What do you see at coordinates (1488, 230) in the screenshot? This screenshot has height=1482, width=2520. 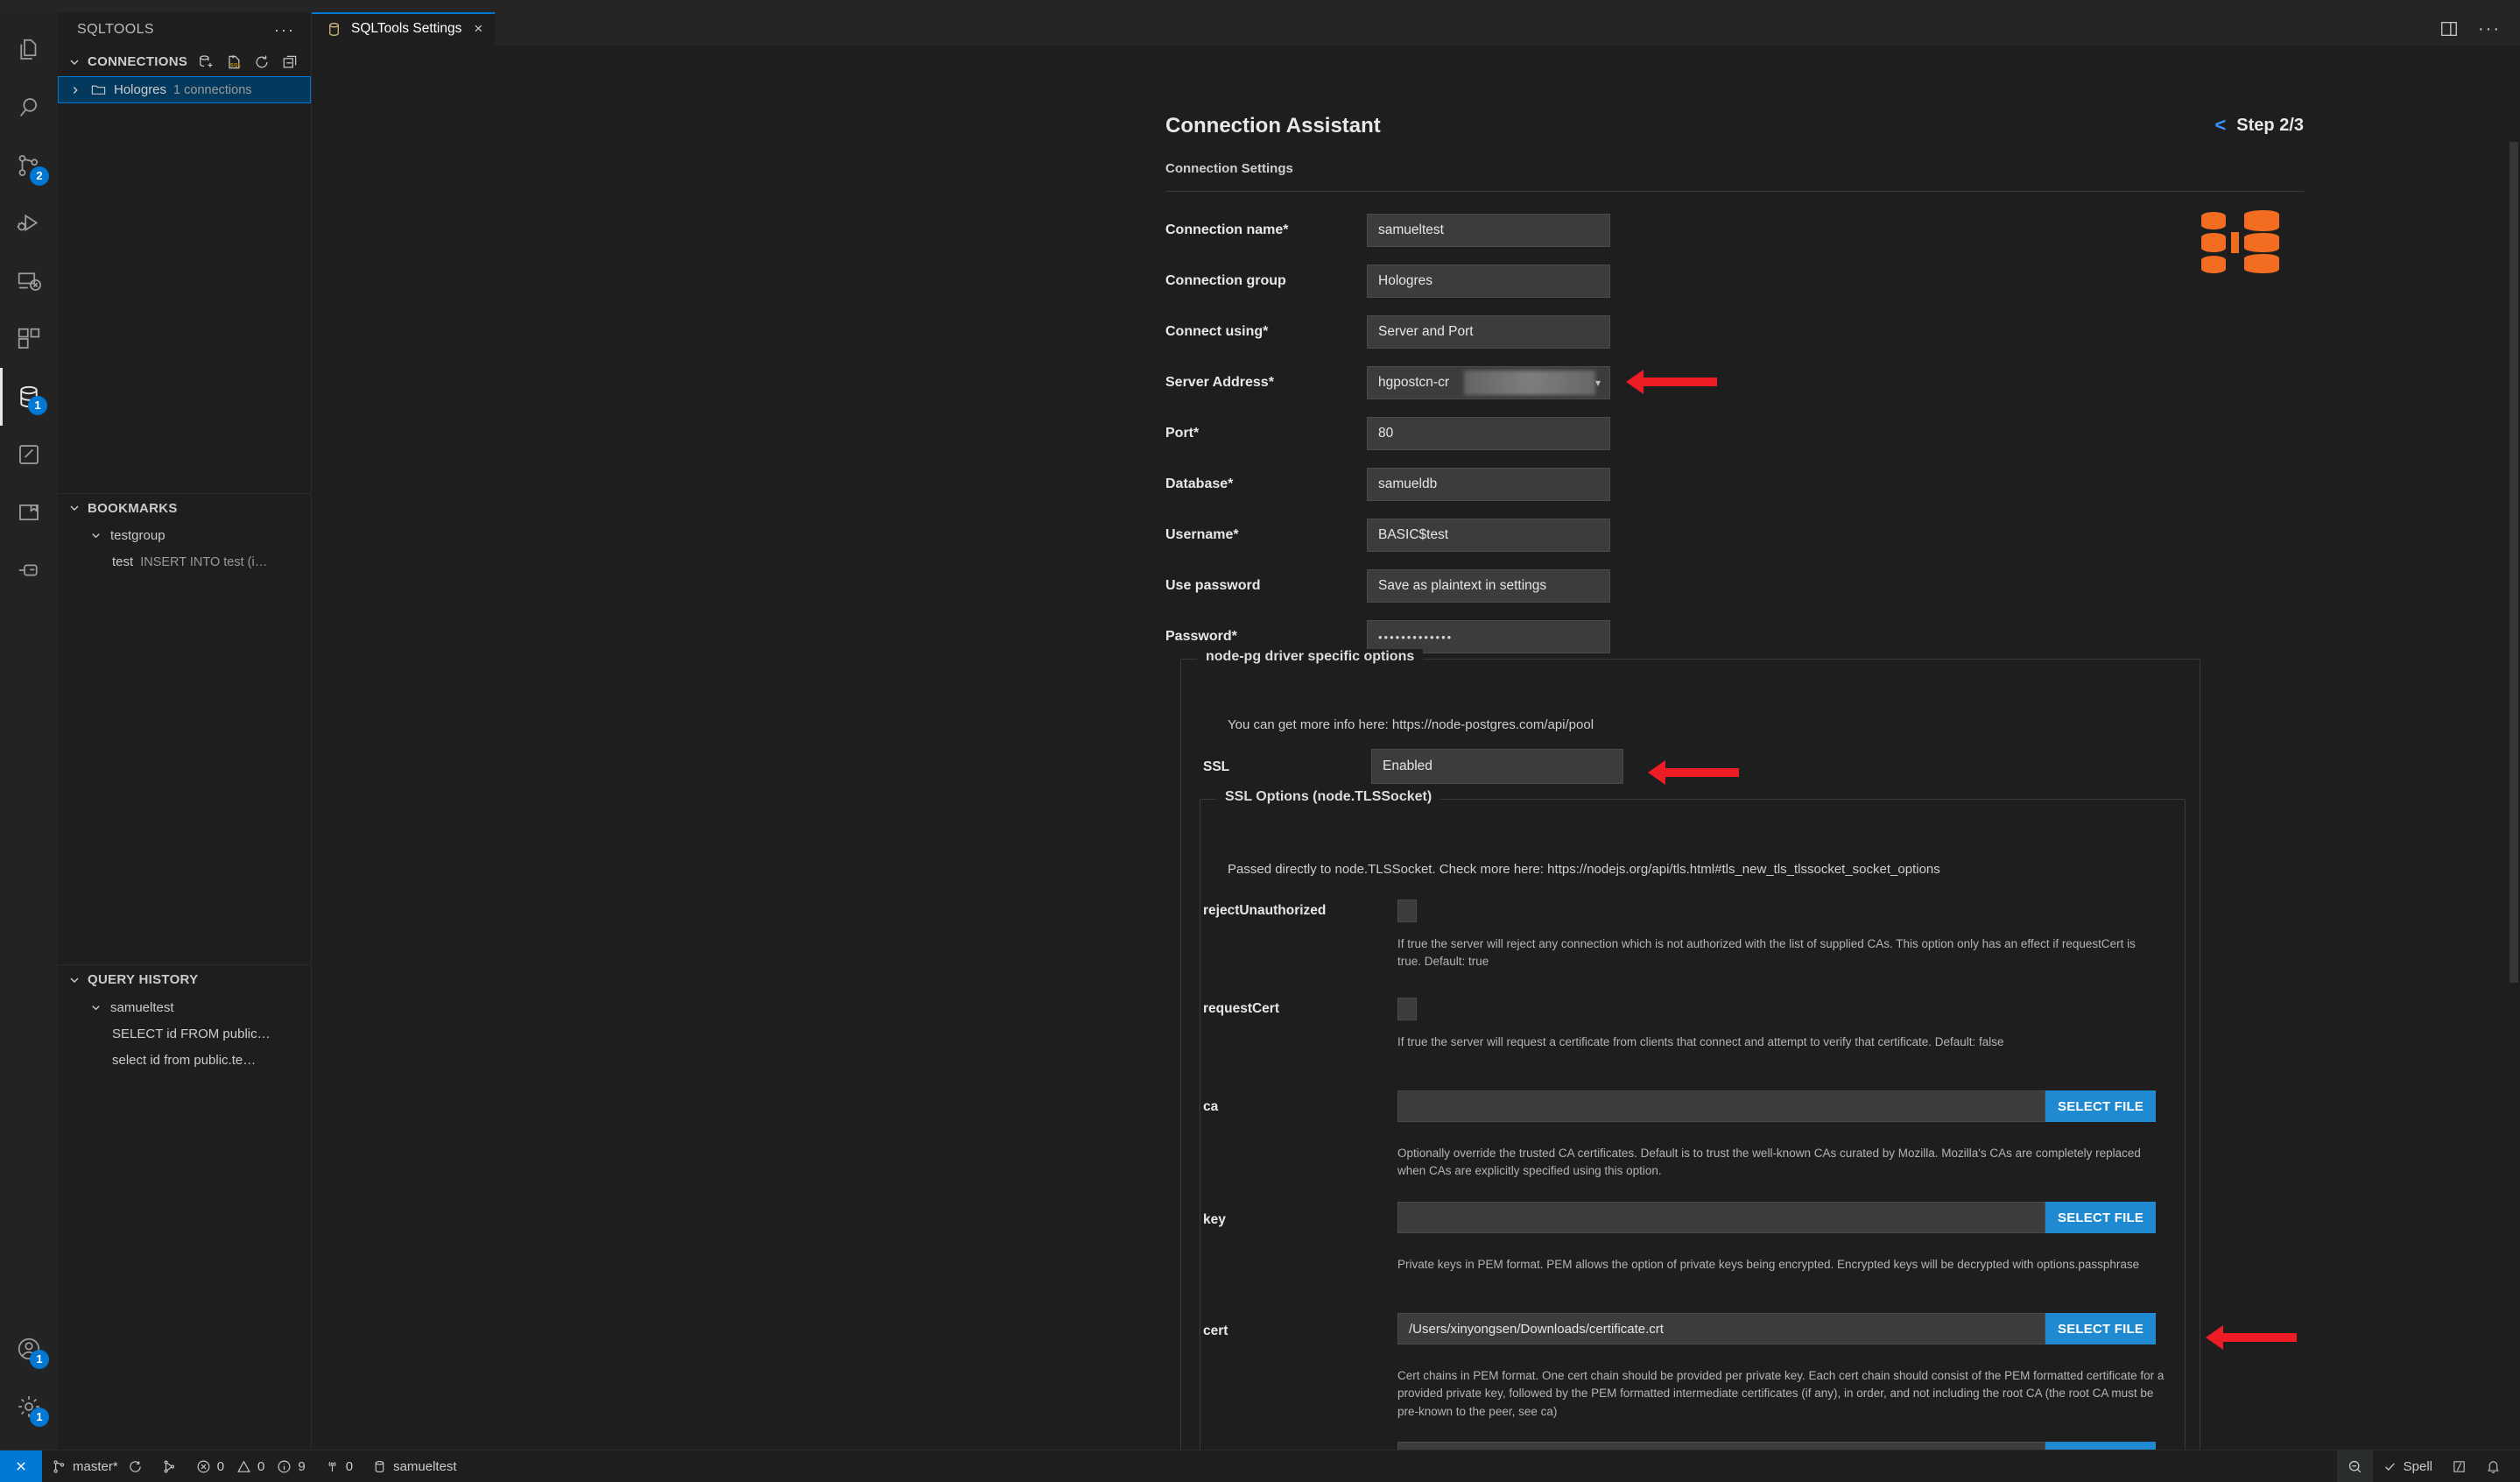 I see `connection-name-input: samueltest` at bounding box center [1488, 230].